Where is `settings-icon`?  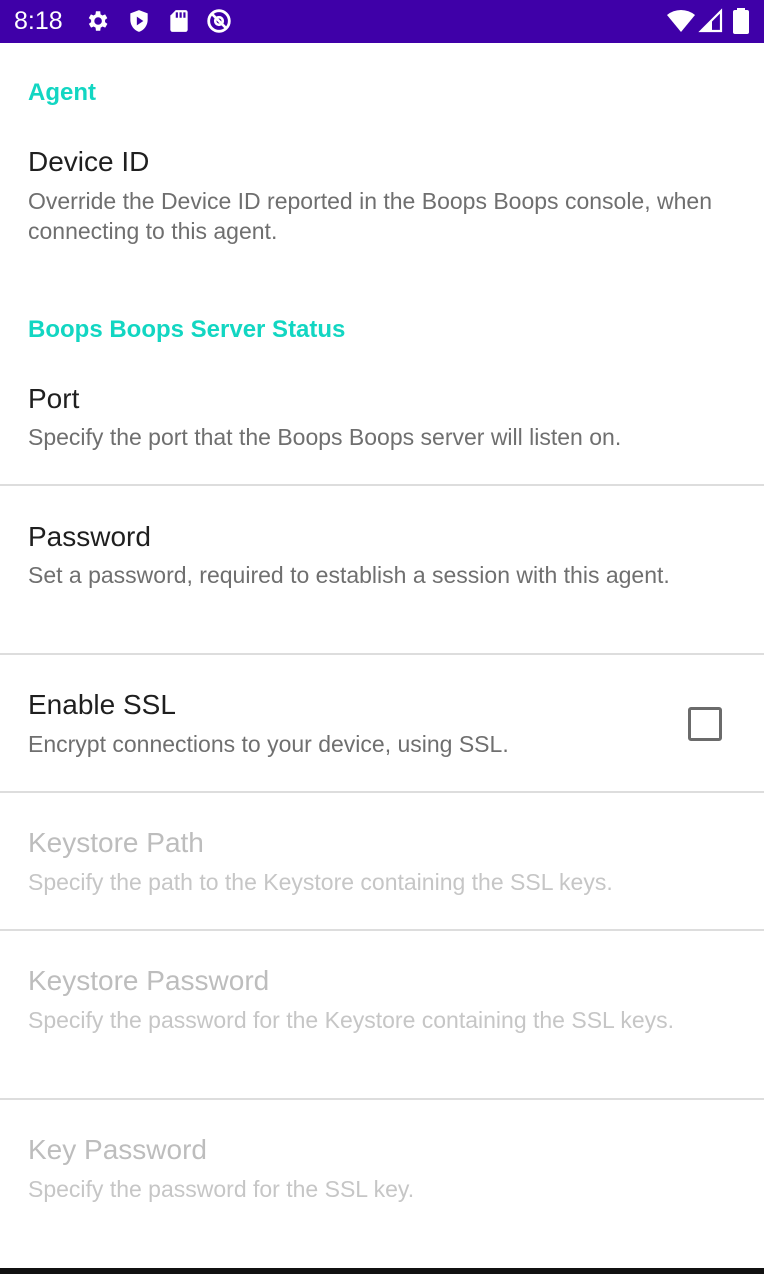
settings-icon is located at coordinates (98, 21).